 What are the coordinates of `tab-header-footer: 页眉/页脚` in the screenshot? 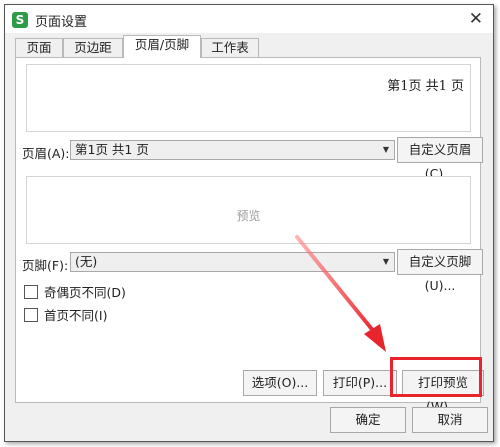 It's located at (162, 46).